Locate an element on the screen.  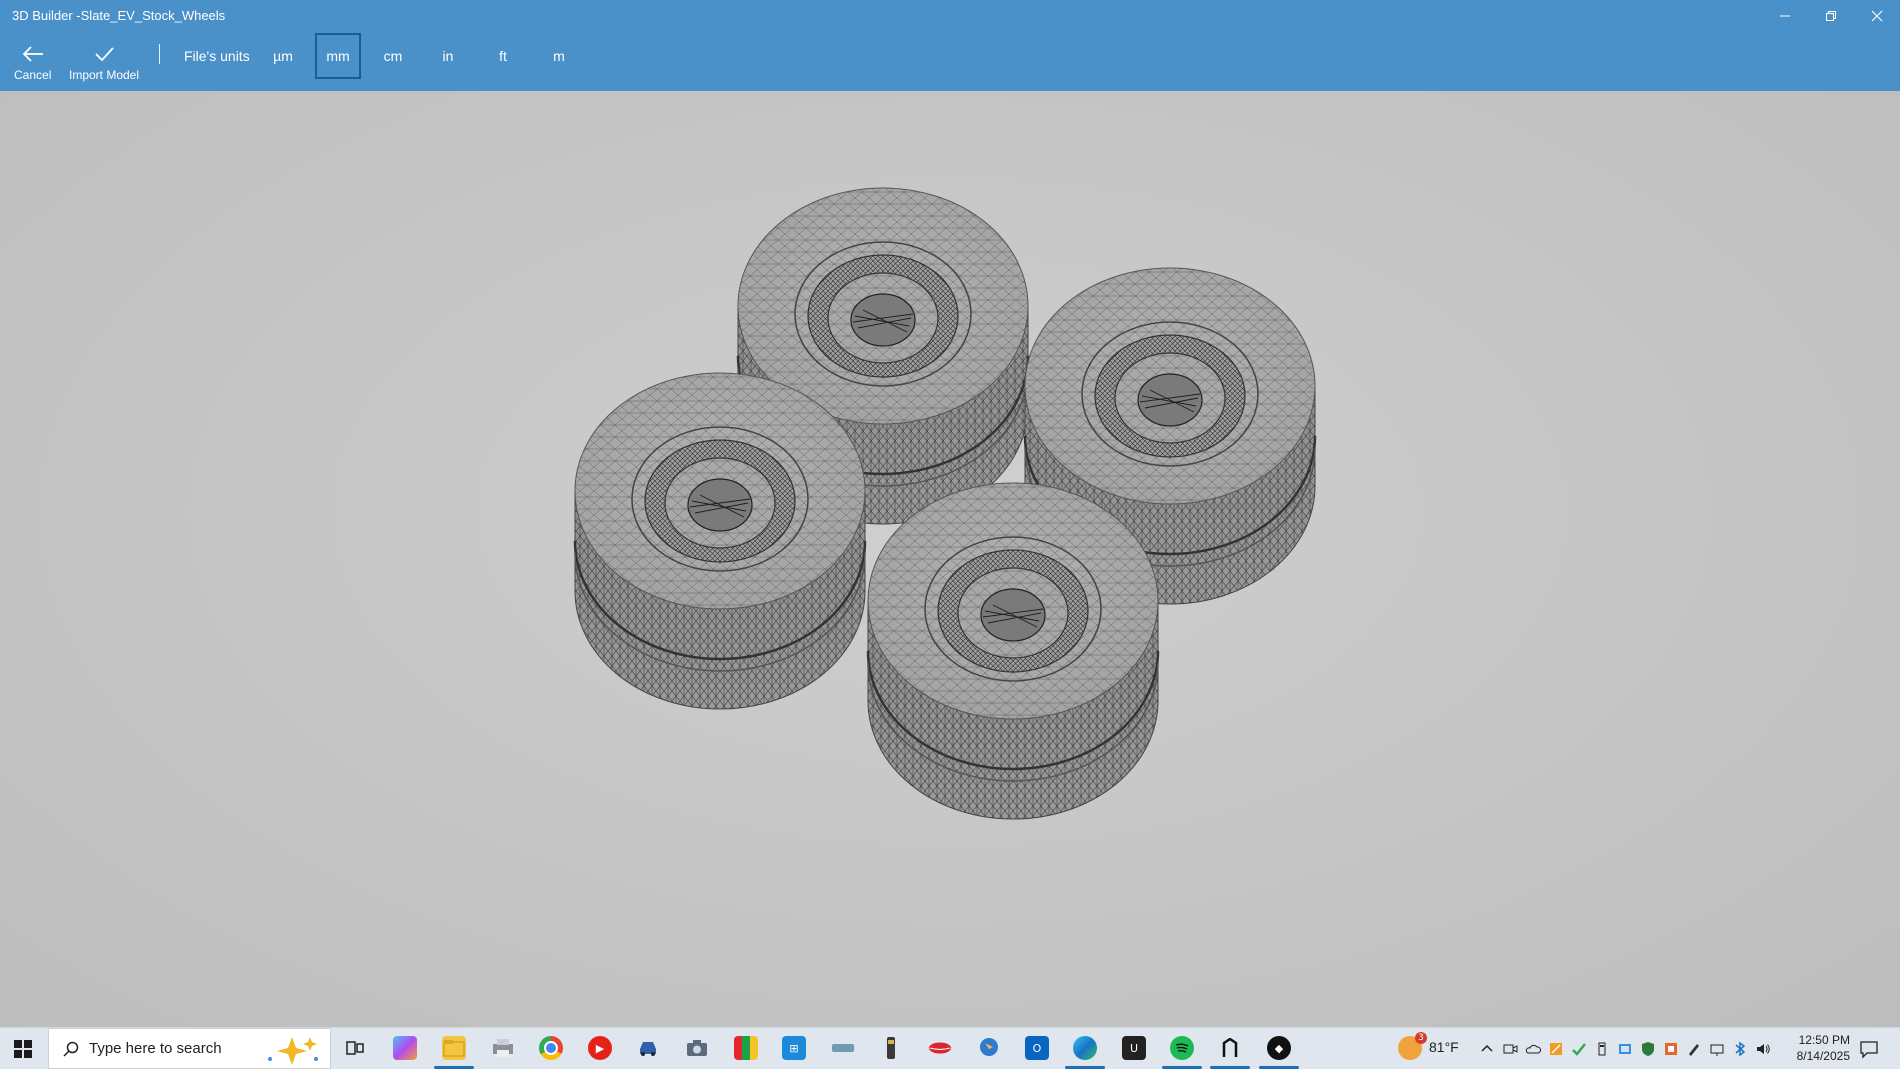
flashlight-app-icon is located at coordinates (891, 1048).